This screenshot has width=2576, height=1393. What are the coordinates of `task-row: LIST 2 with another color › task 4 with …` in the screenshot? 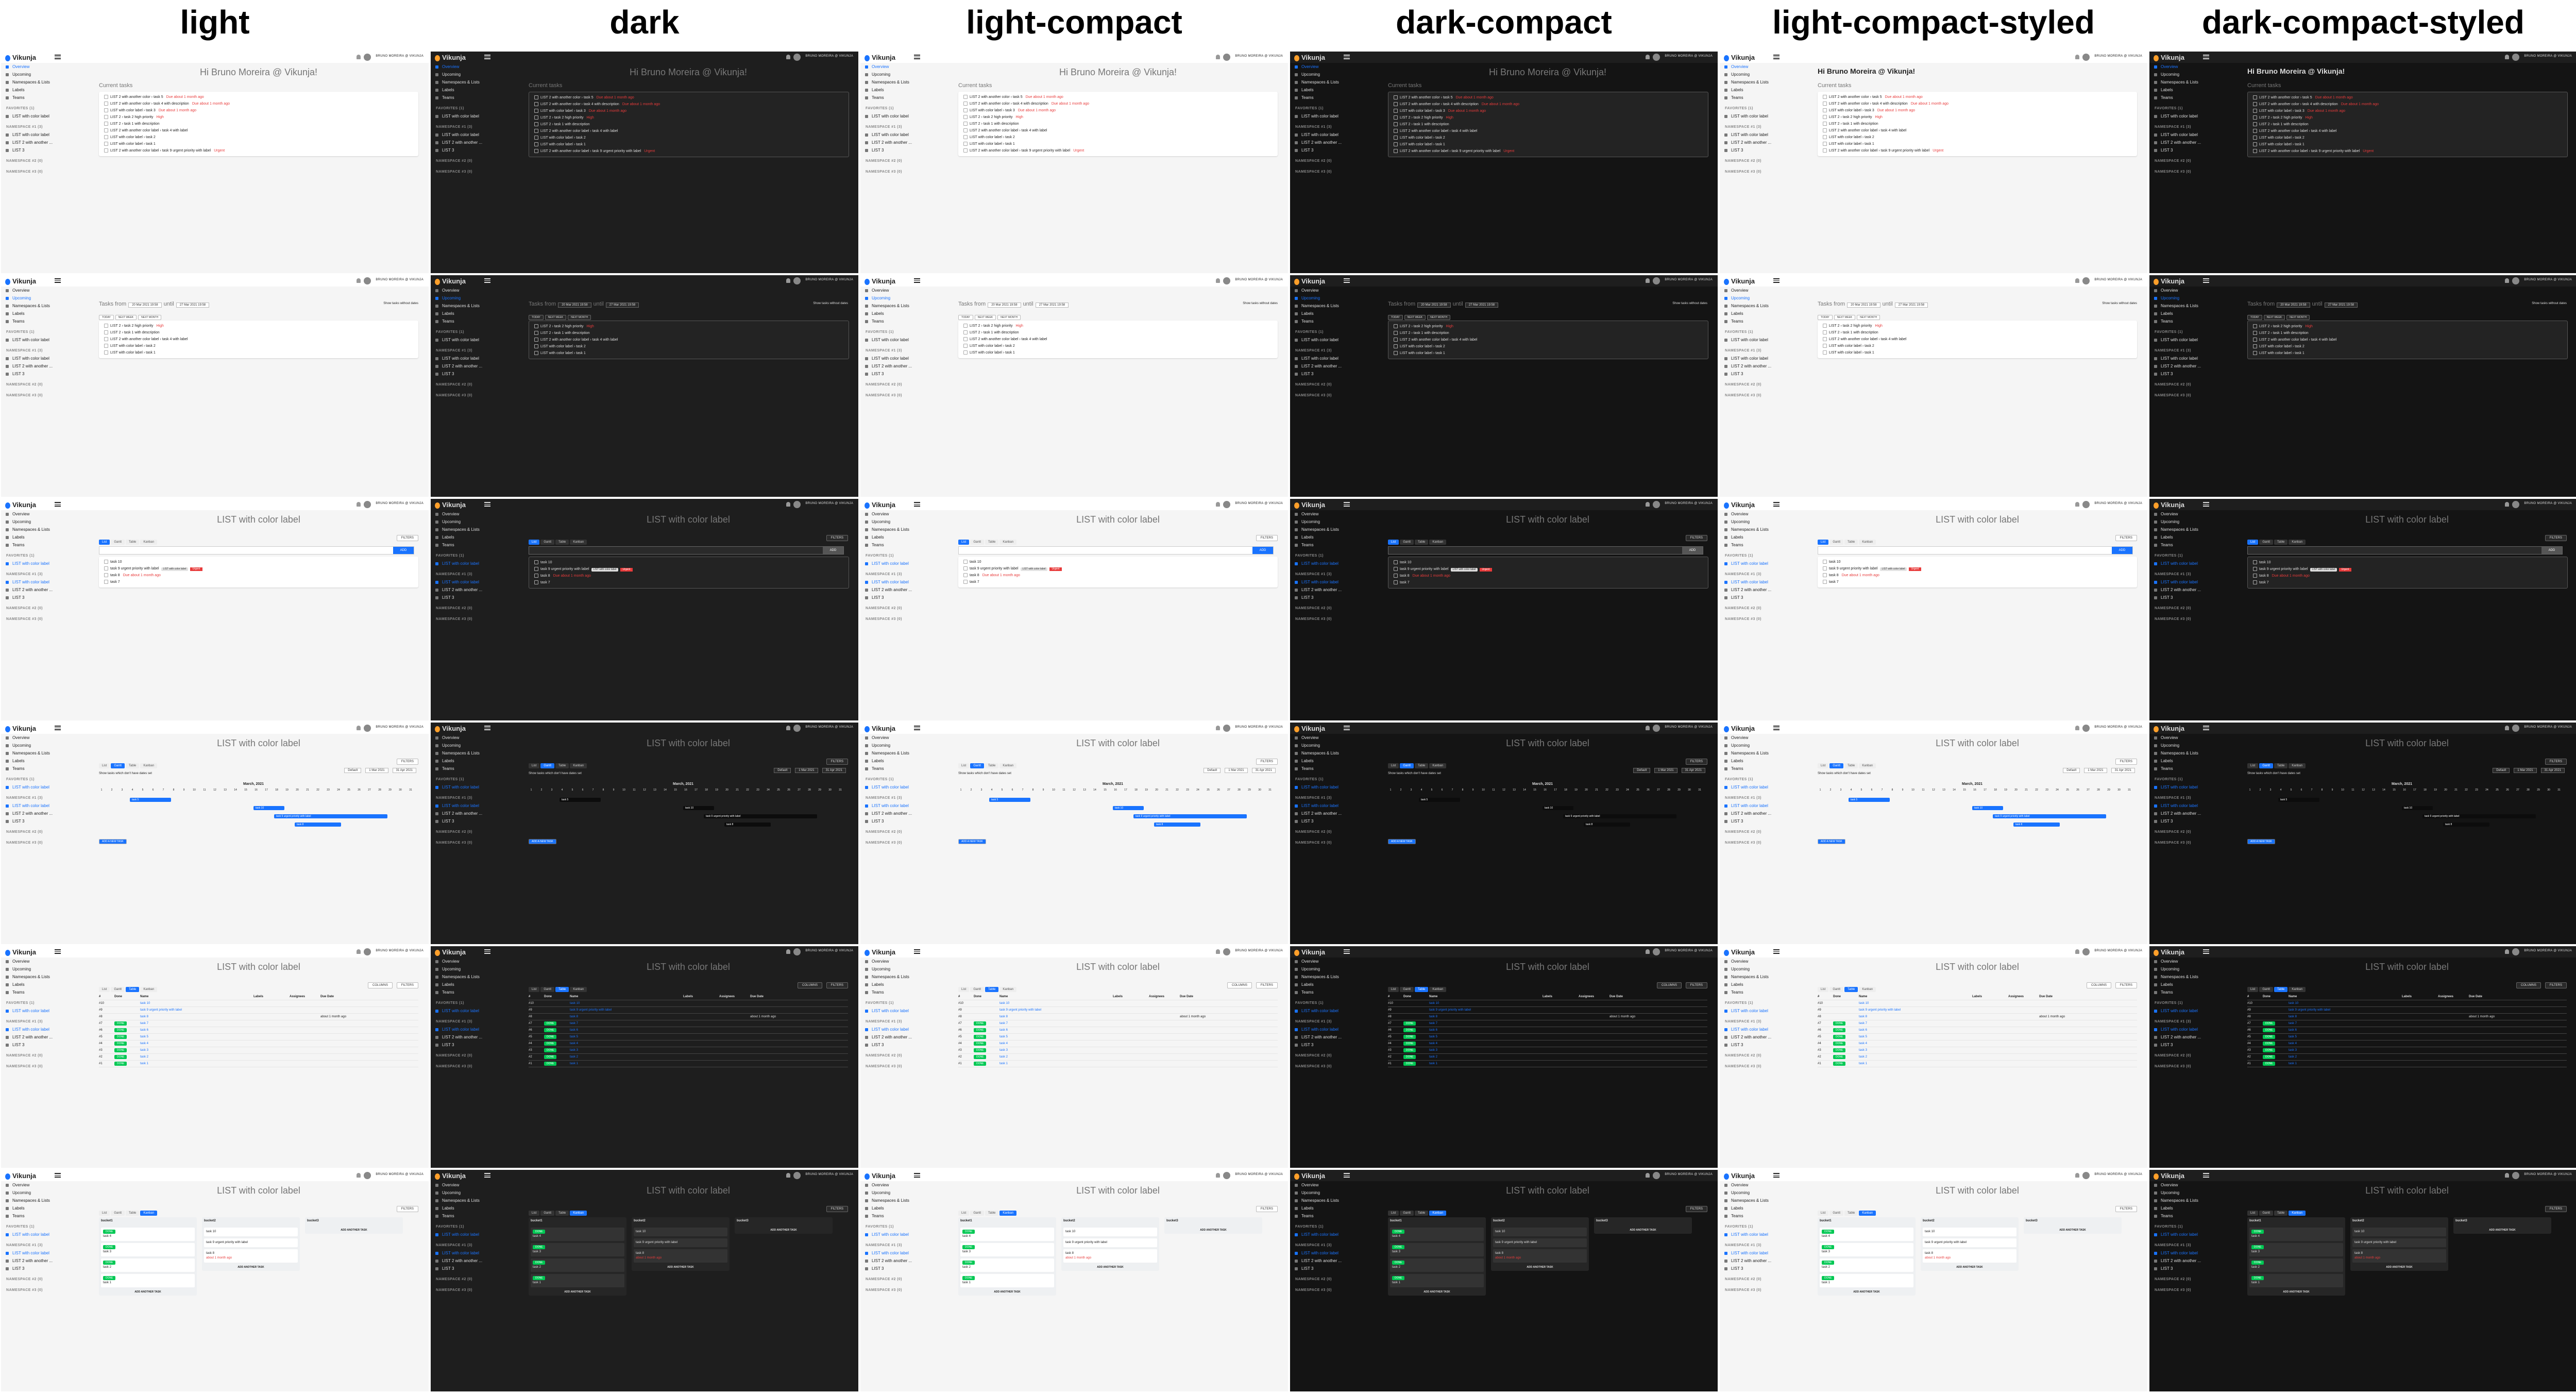 It's located at (1977, 104).